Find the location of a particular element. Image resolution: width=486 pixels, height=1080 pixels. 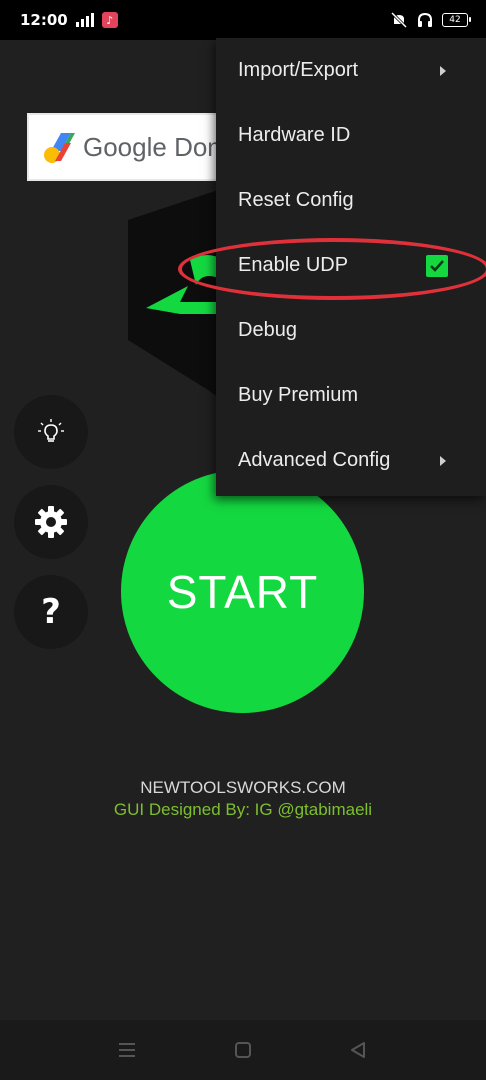

menu-item-label: Buy Premium is located at coordinates (298, 395).